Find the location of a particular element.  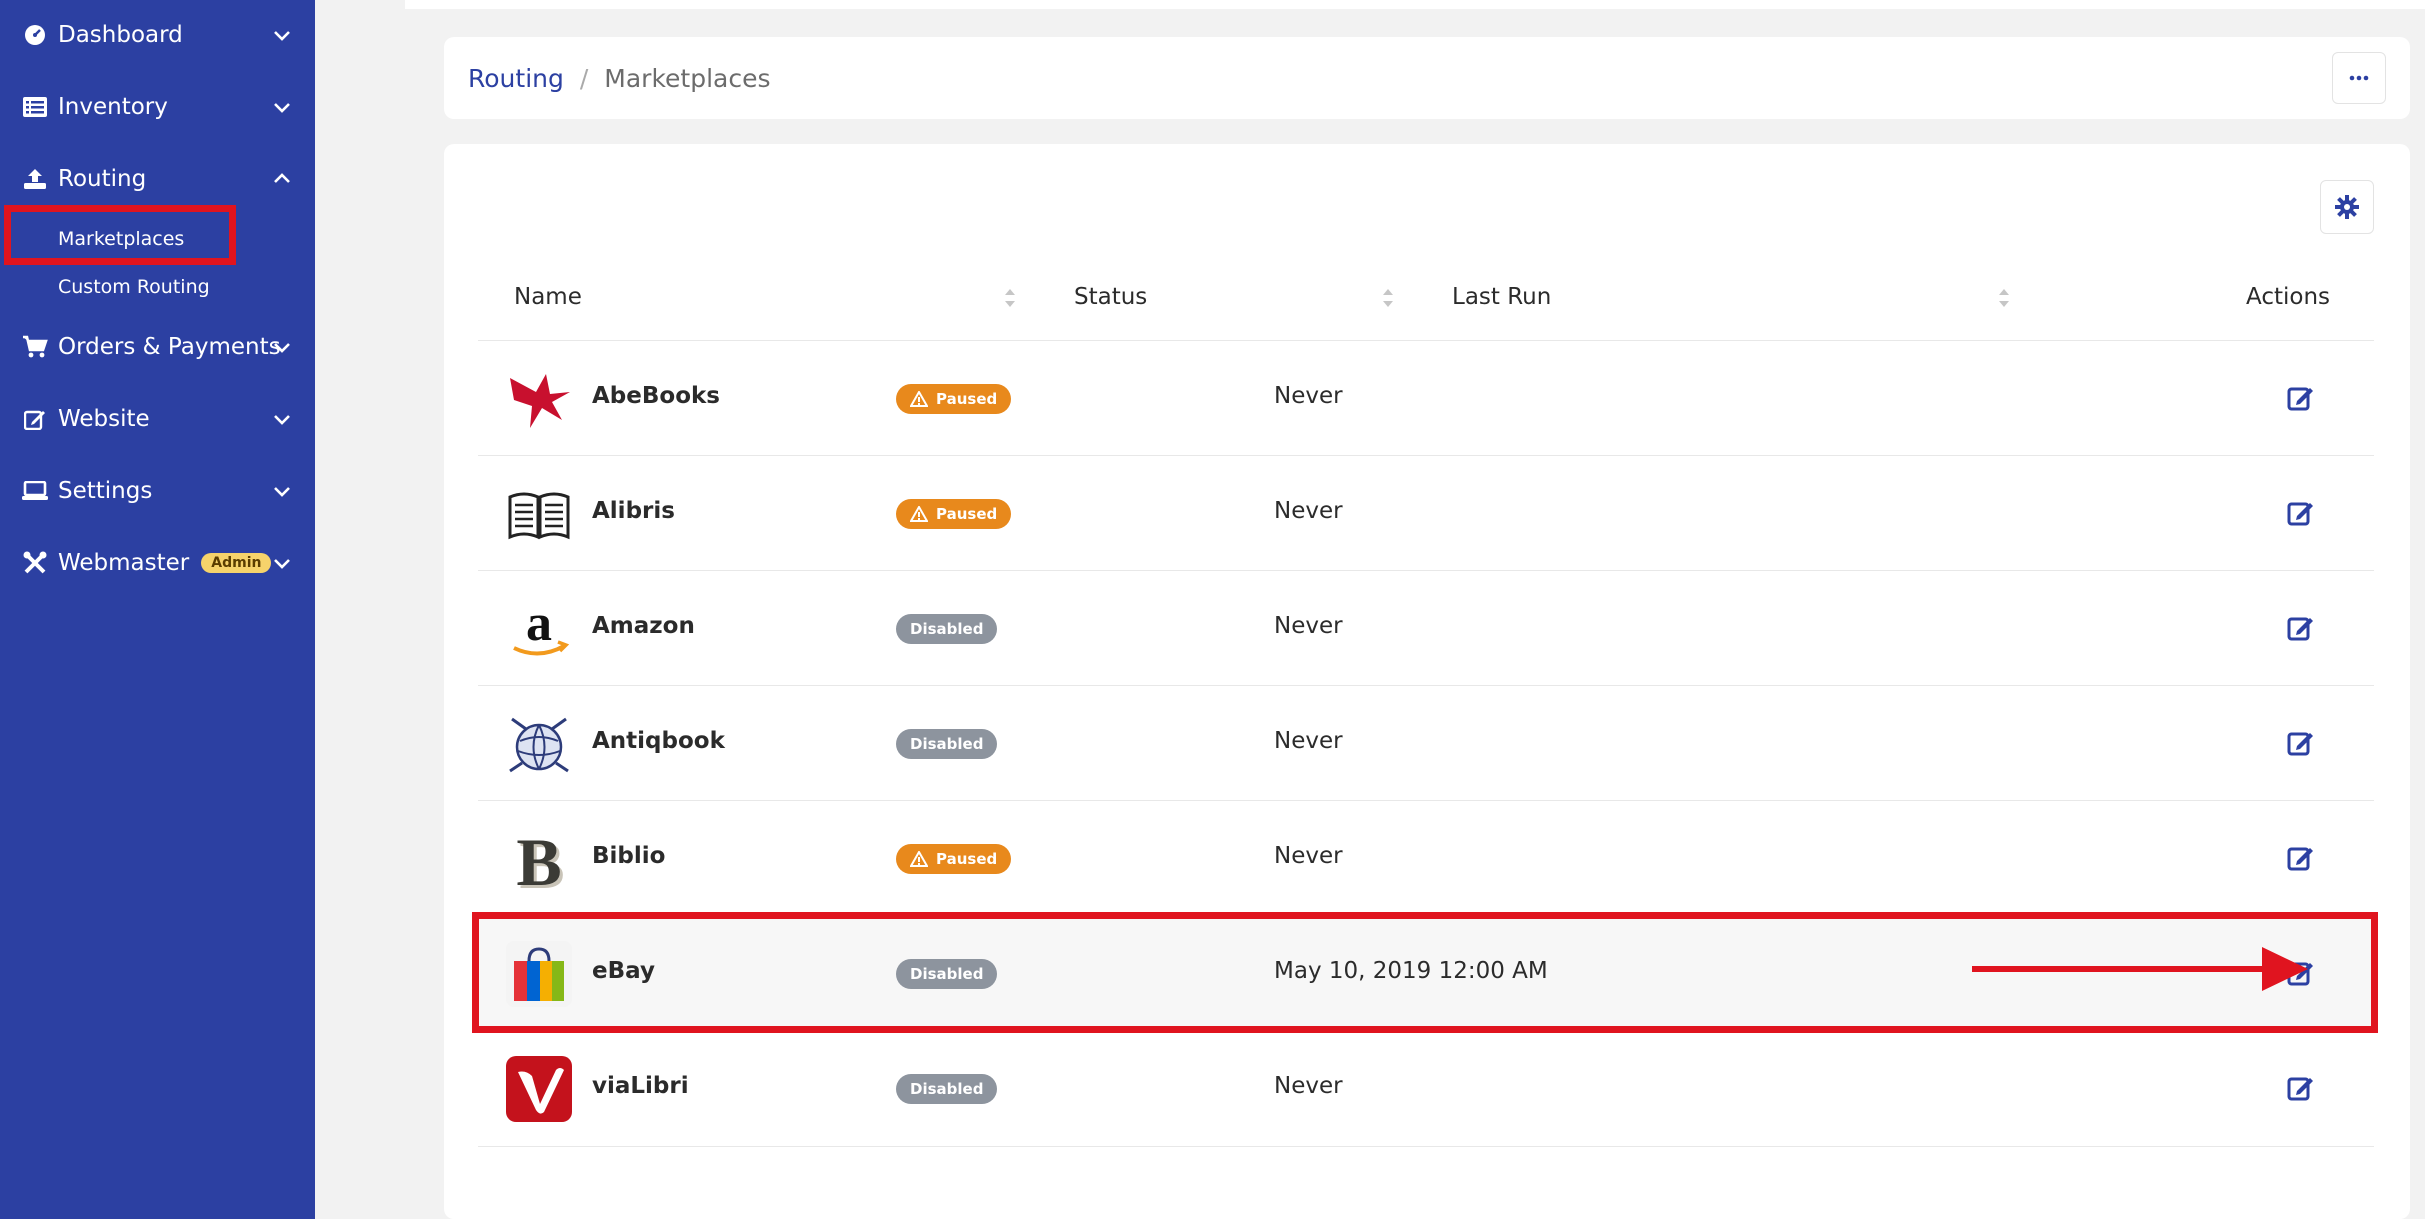

column-header-actions: Actions is located at coordinates (2288, 297).